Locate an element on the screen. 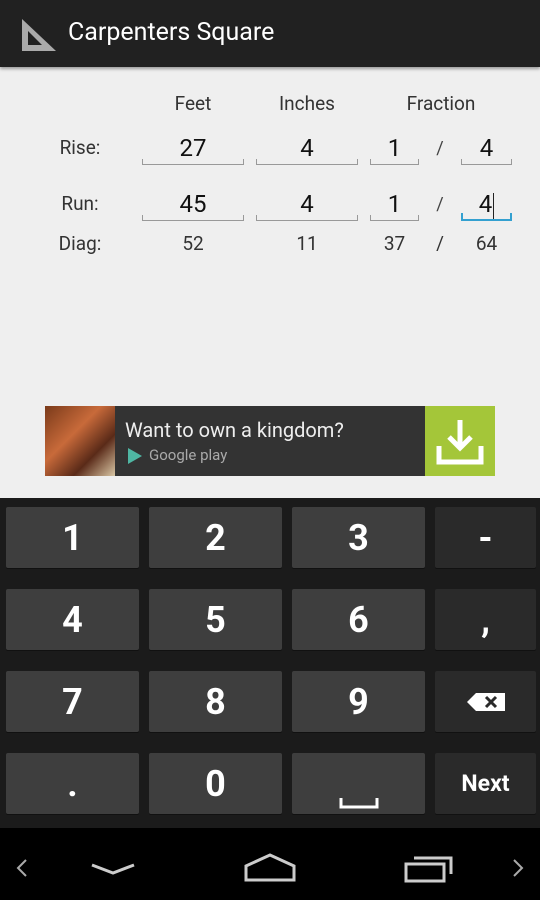 The image size is (540, 900). navigation-bar is located at coordinates (270, 864).